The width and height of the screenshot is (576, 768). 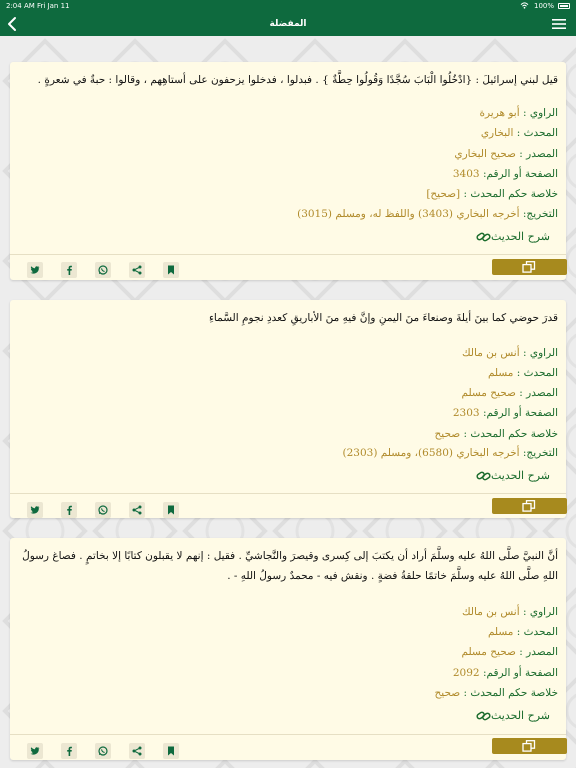 I want to click on narrator-row: الراوي : أبو هريرة, so click(x=519, y=113).